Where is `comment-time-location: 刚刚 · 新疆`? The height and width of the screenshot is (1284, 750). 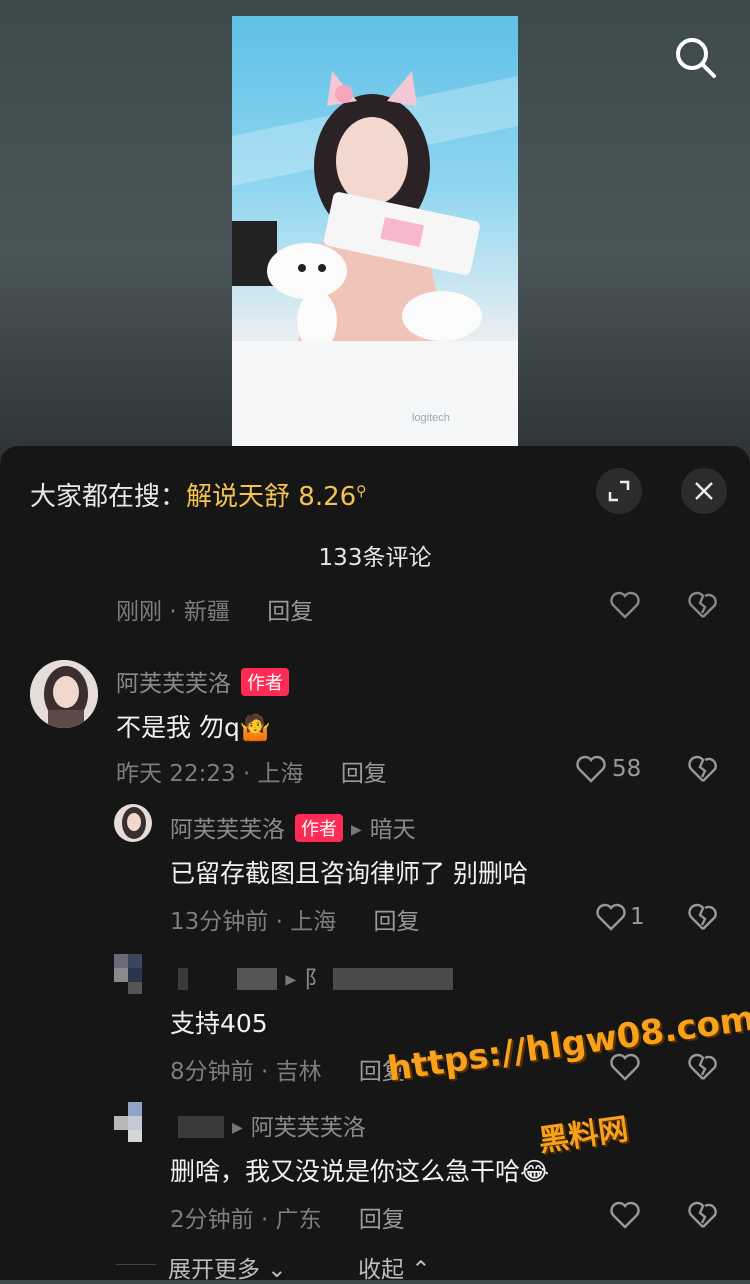 comment-time-location: 刚刚 · 新疆 is located at coordinates (173, 612).